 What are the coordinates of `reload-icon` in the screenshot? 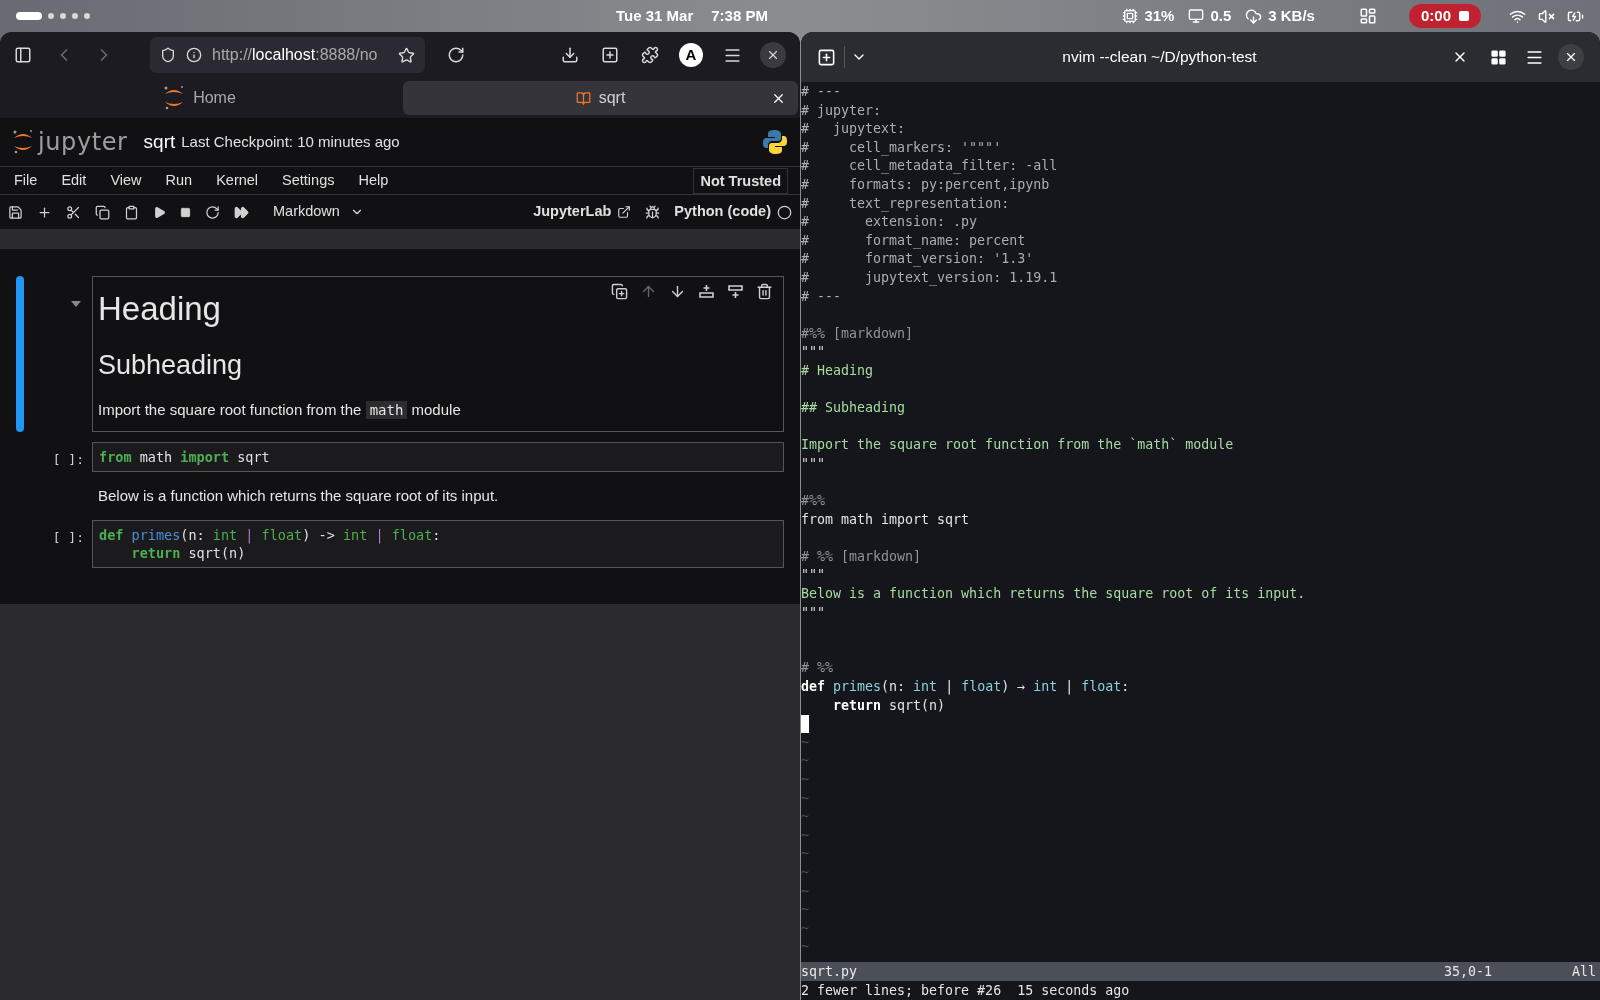 It's located at (456, 55).